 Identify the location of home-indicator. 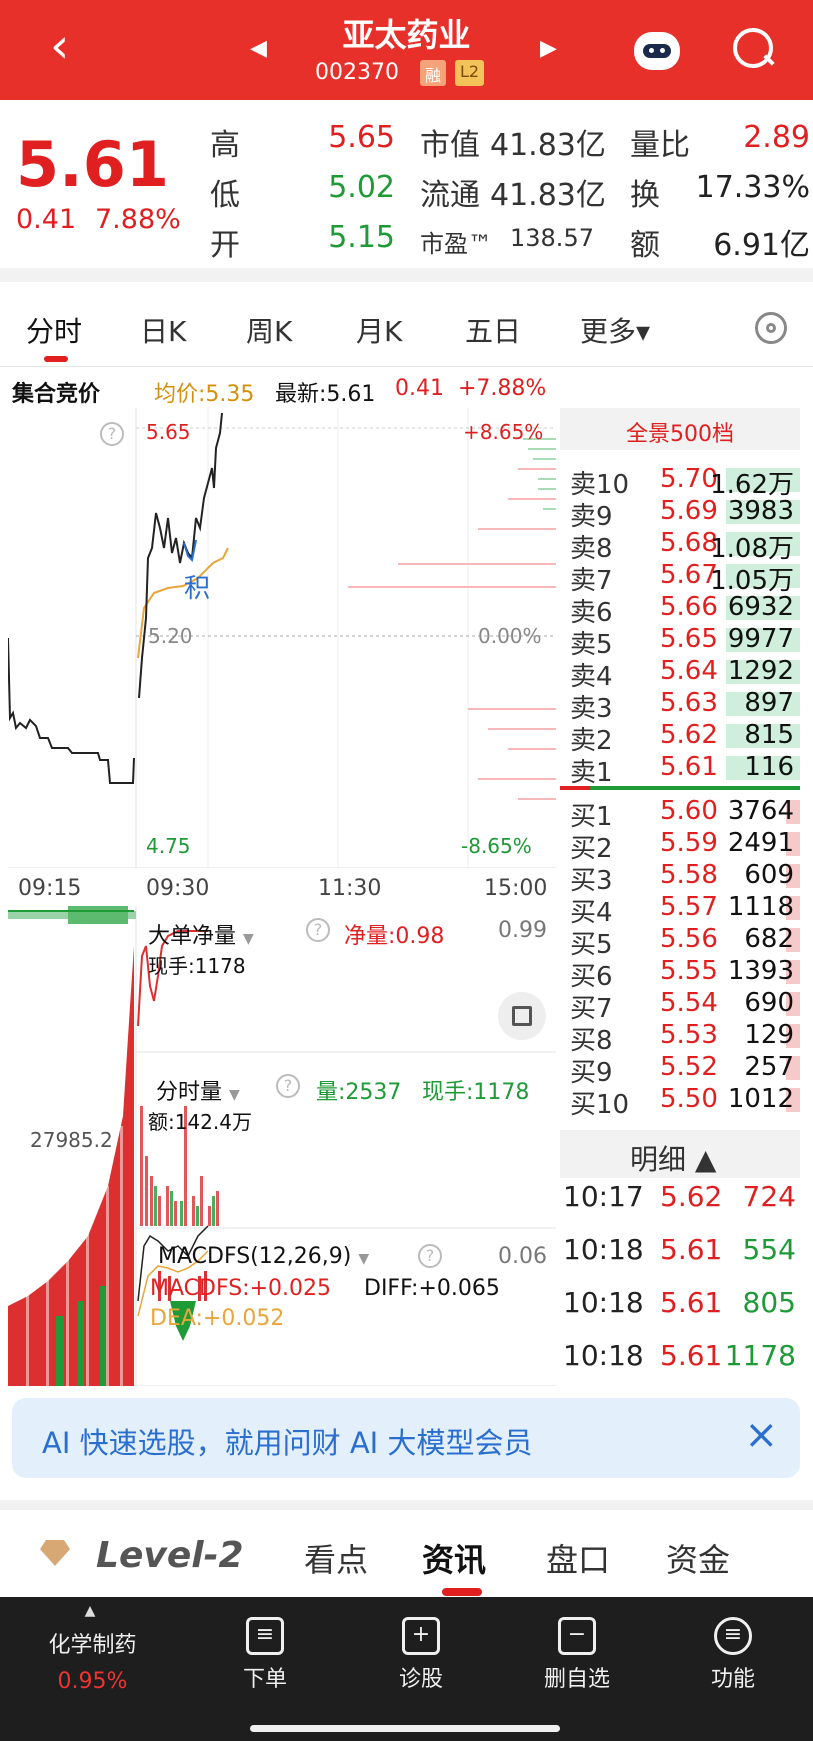
(405, 1728).